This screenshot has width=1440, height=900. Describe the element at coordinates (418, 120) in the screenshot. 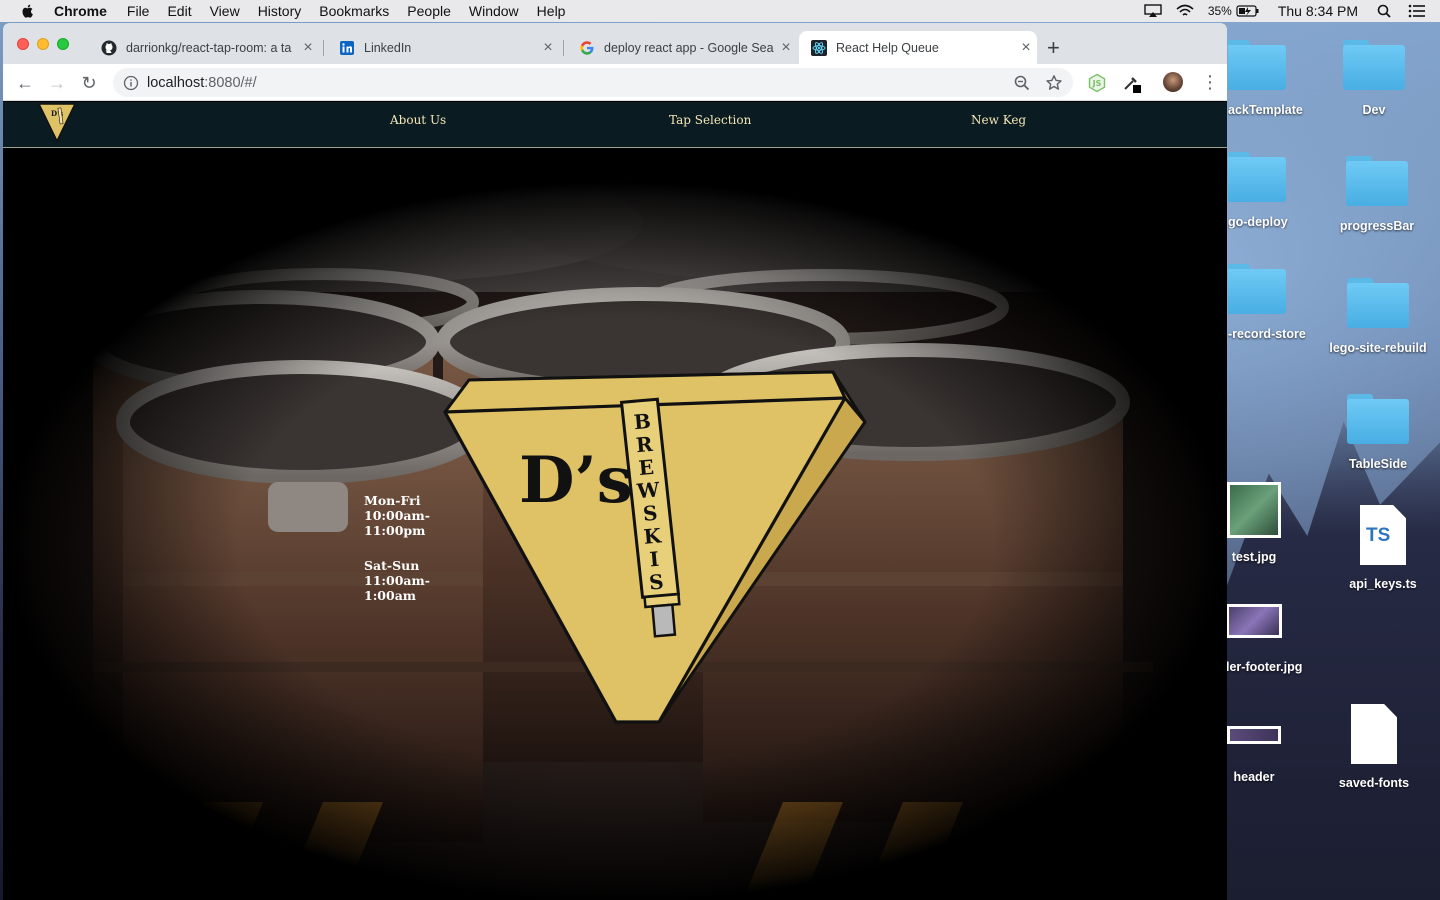

I see `nav-about-us-link: About Us` at that location.